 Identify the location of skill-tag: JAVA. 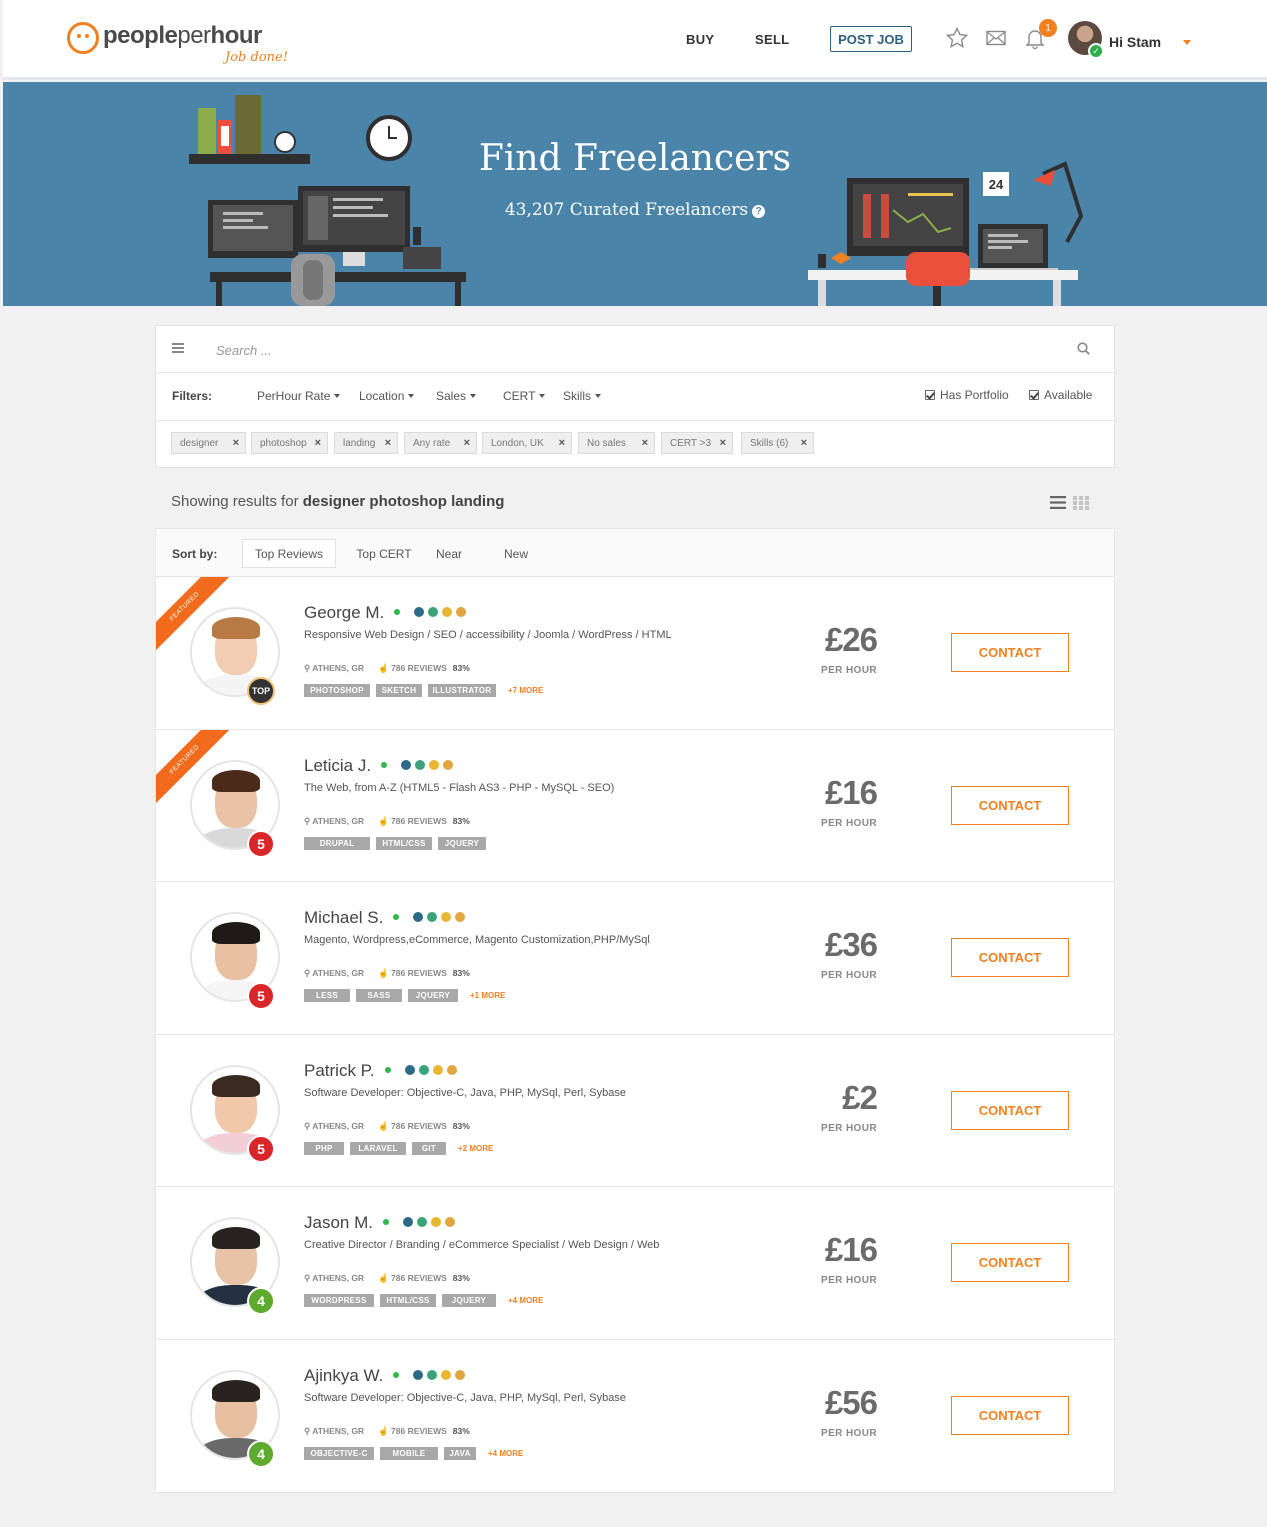
(460, 1453).